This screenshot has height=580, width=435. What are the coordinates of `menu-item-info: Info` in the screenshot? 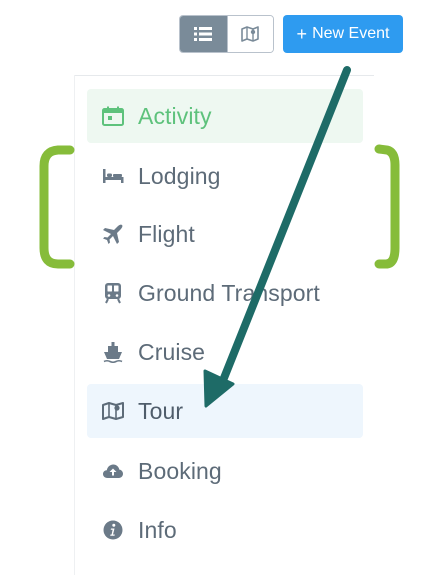 It's located at (225, 530).